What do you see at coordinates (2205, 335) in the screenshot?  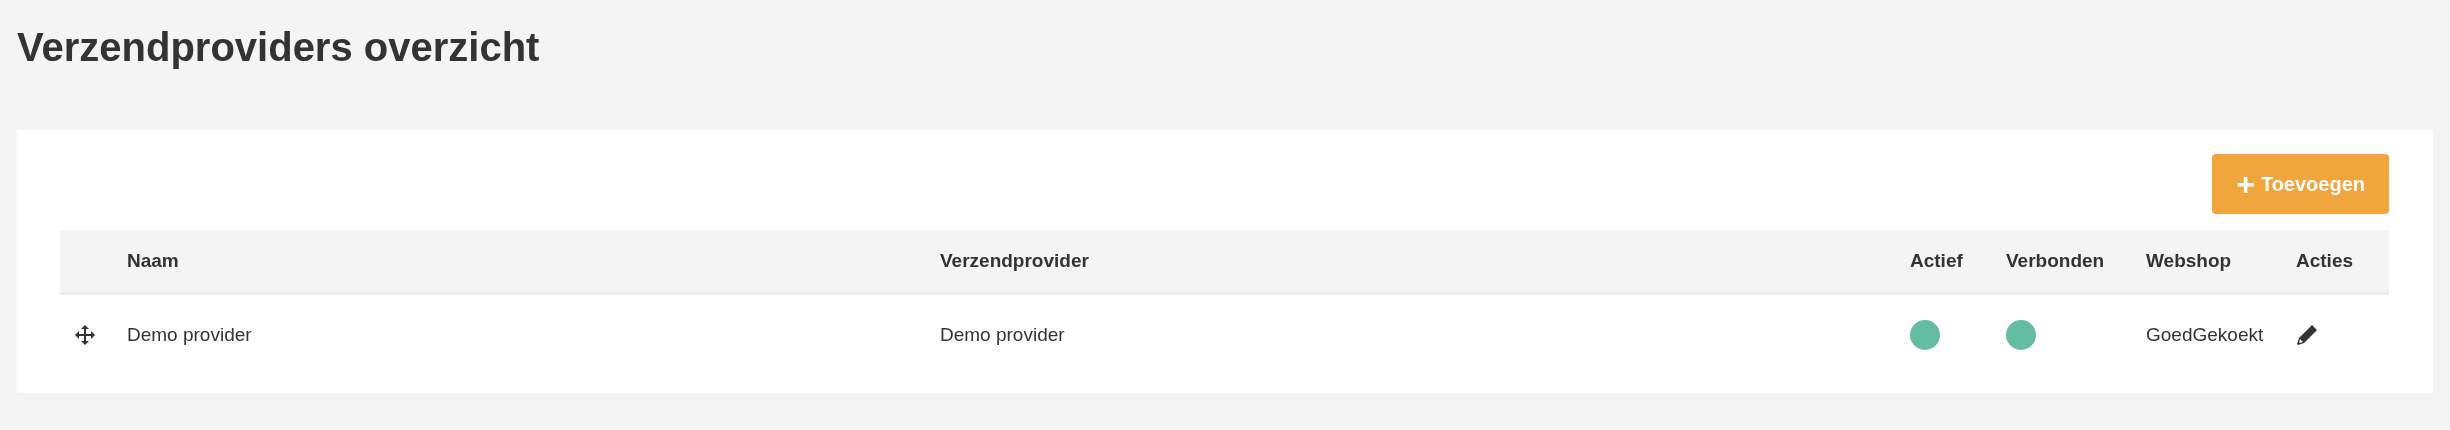 I see `table-cell: GoedGekoekt` at bounding box center [2205, 335].